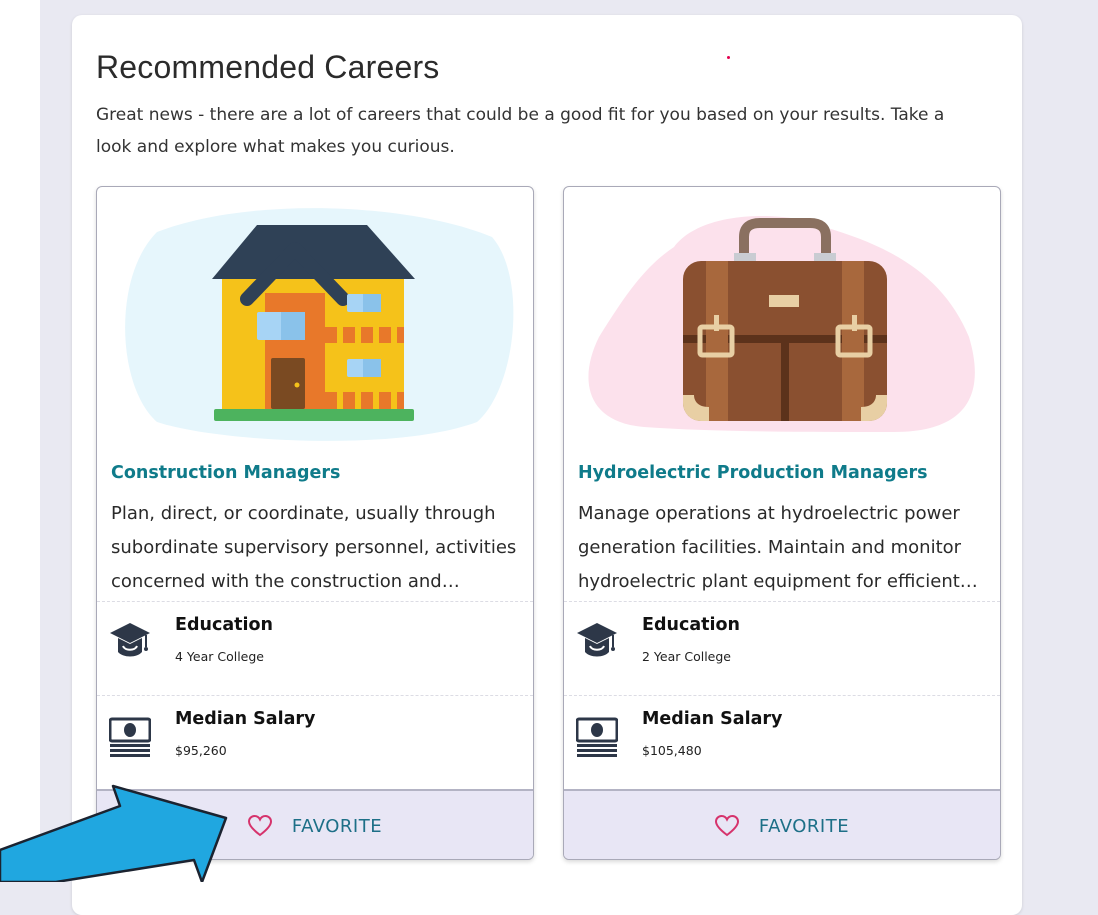 The width and height of the screenshot is (1098, 915). What do you see at coordinates (20, 441) in the screenshot?
I see `left-strip` at bounding box center [20, 441].